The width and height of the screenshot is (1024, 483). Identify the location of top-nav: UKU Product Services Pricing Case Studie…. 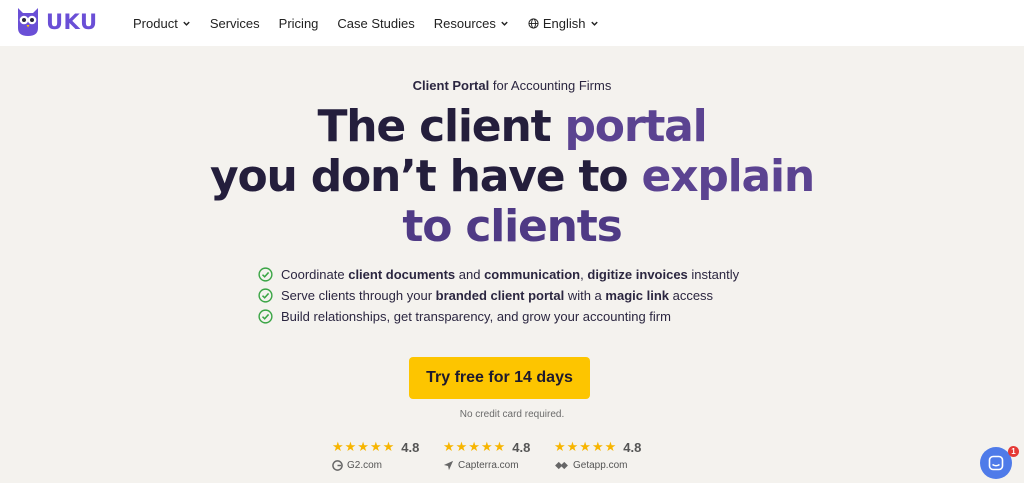
(512, 23).